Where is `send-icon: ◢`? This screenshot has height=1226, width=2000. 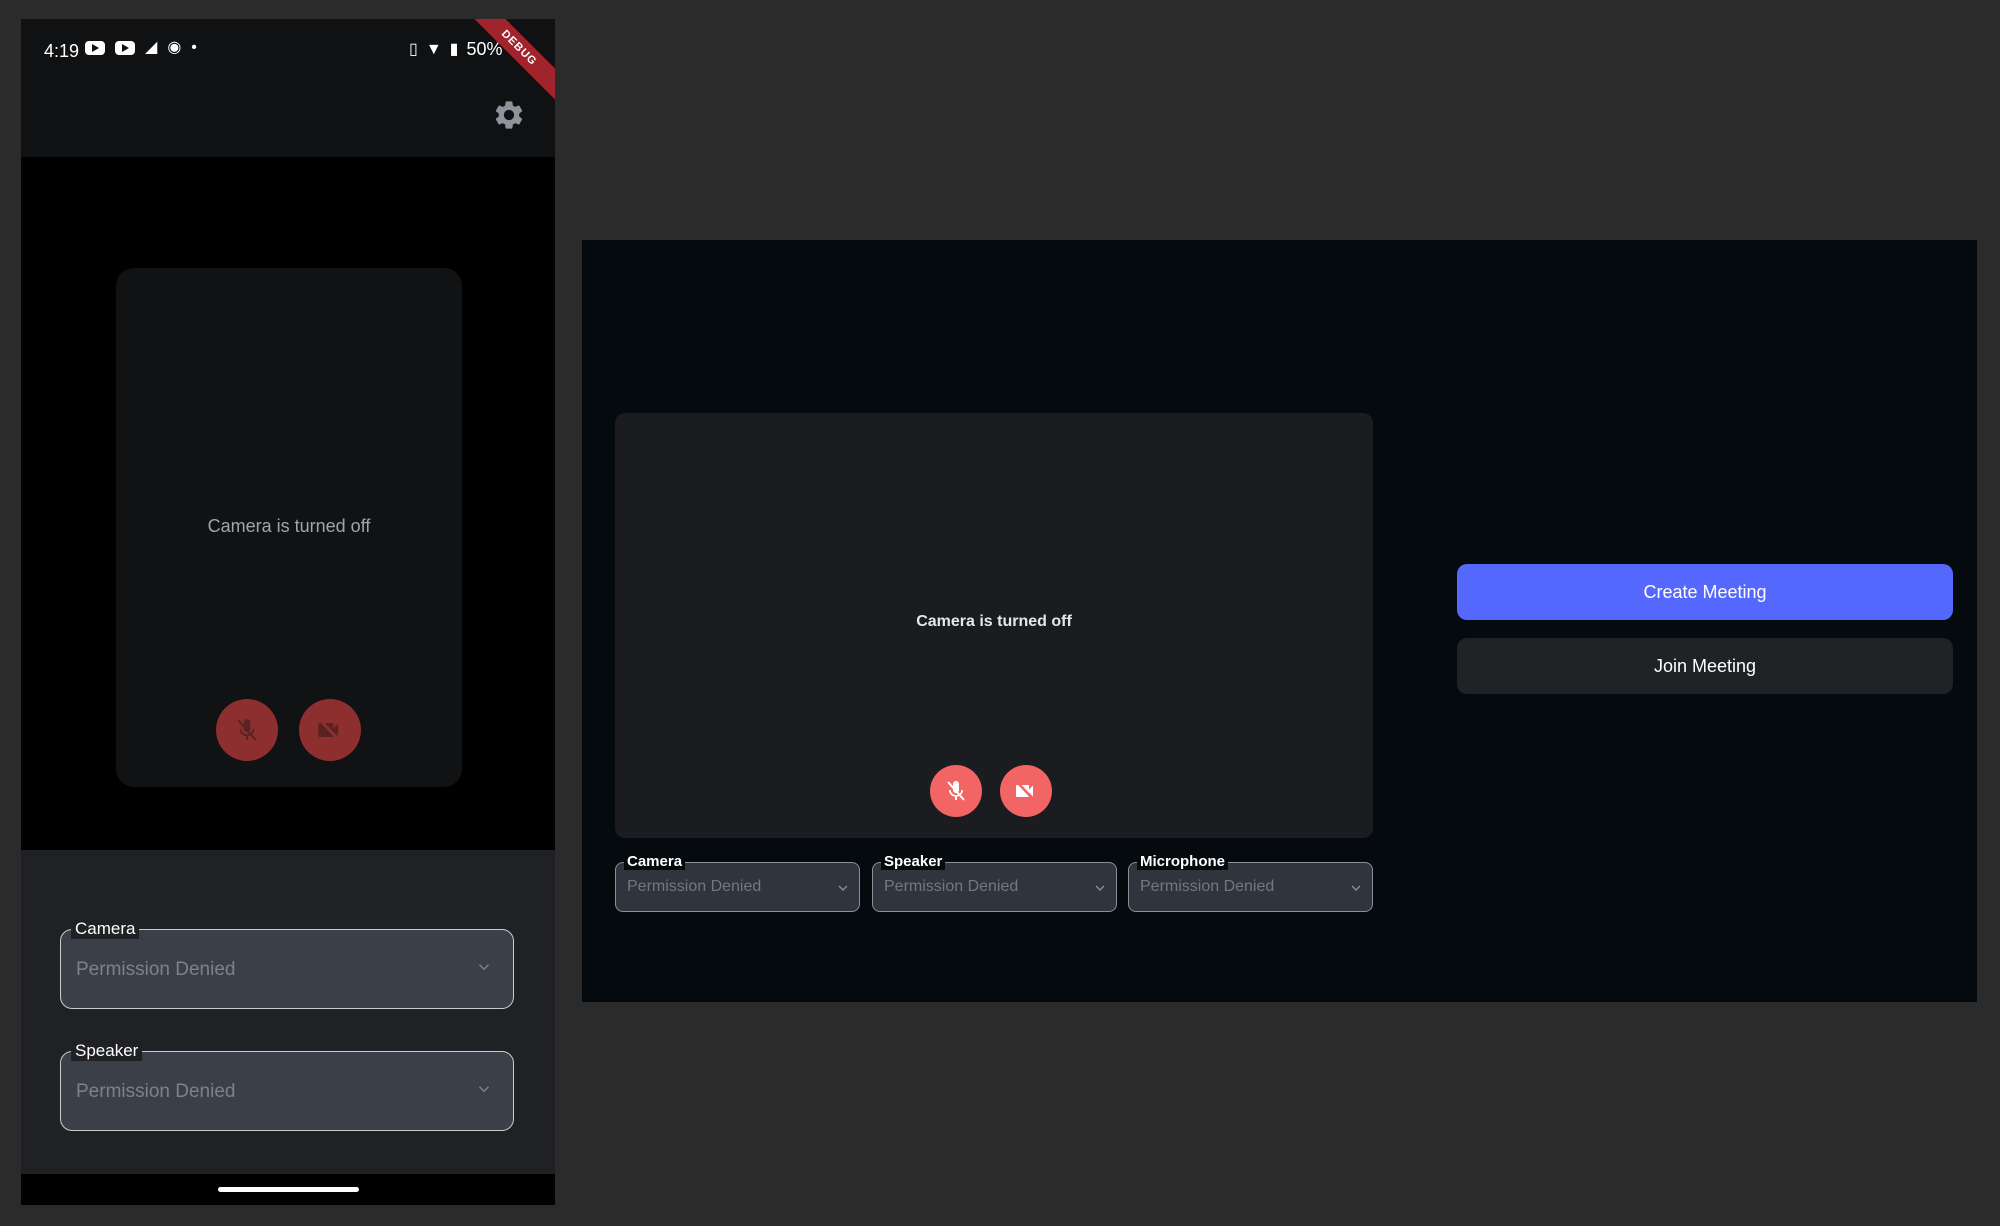 send-icon: ◢ is located at coordinates (151, 47).